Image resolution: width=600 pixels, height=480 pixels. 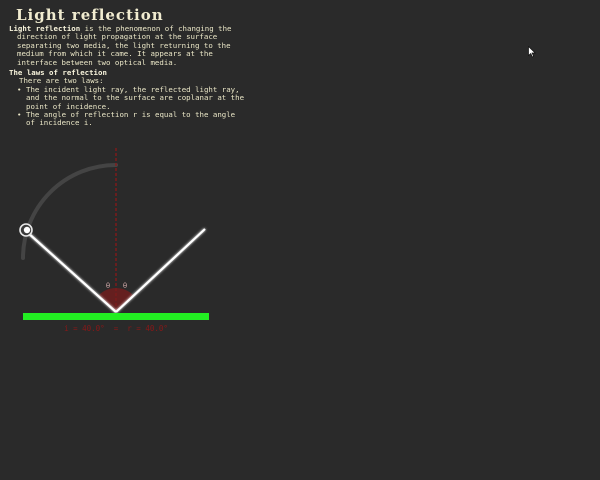 I want to click on incidence-angle-label: θ, so click(x=108, y=286).